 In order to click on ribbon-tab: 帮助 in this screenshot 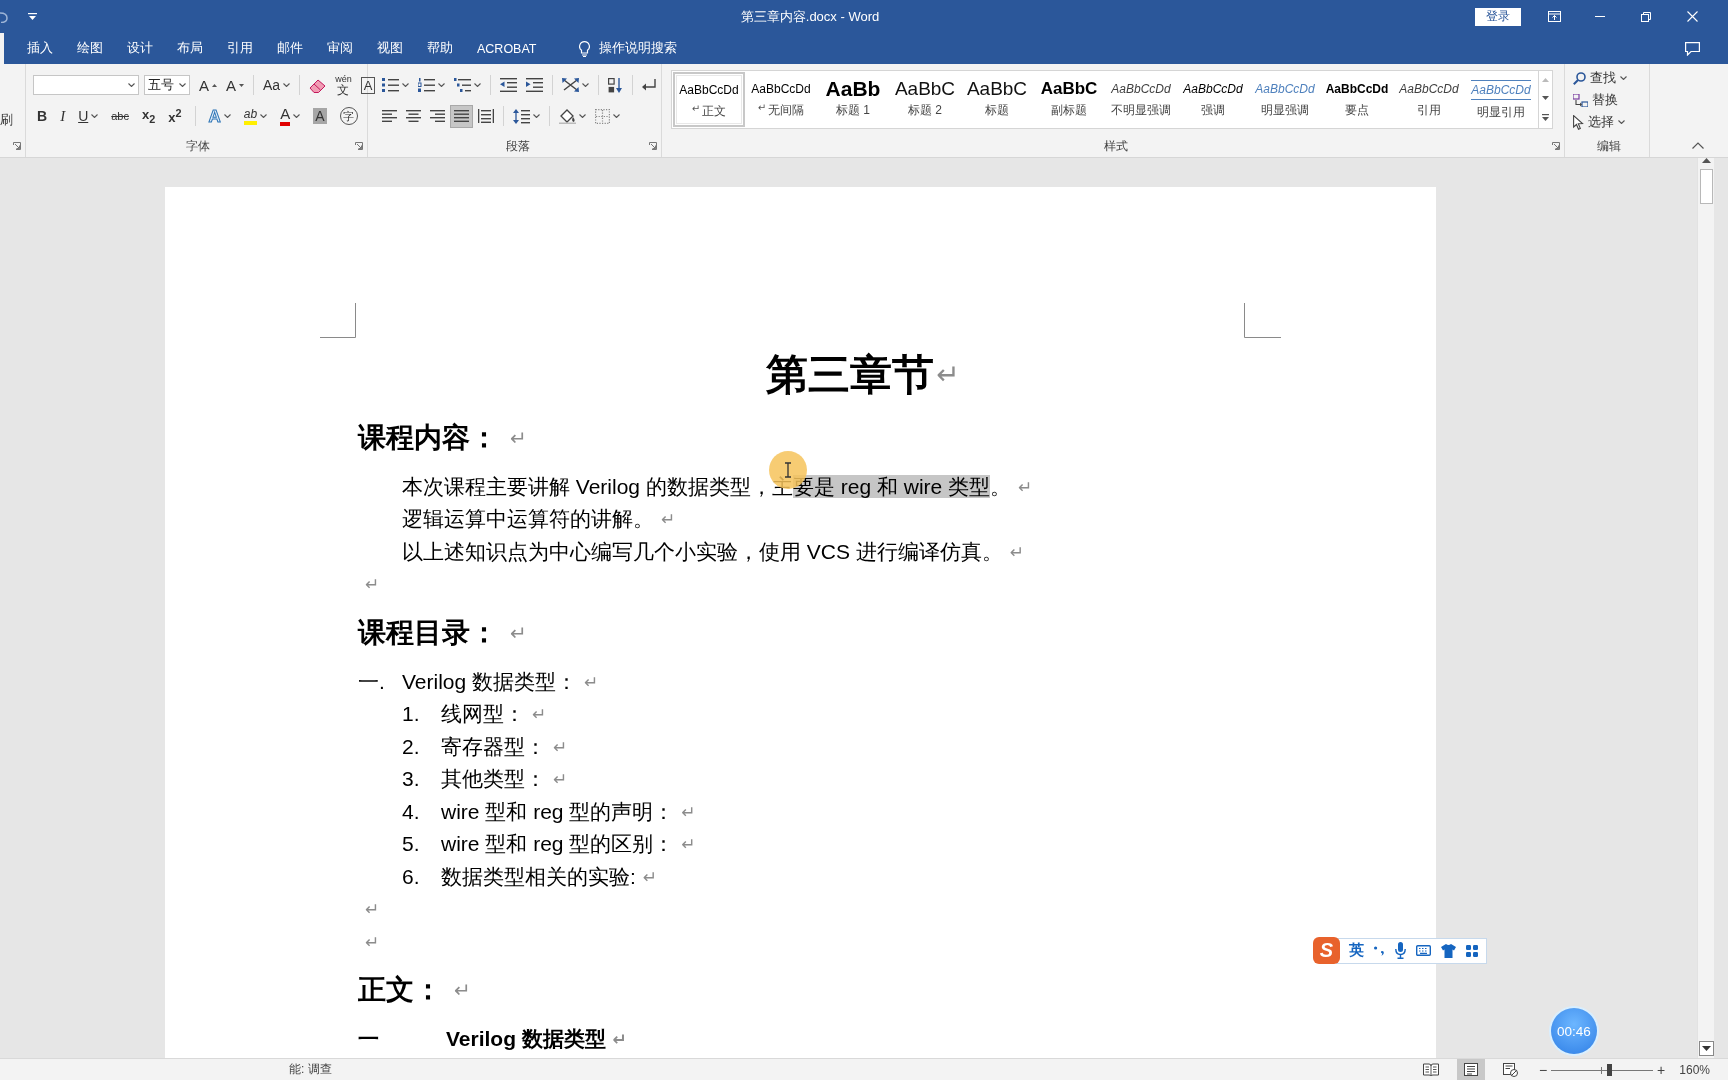, I will do `click(440, 48)`.